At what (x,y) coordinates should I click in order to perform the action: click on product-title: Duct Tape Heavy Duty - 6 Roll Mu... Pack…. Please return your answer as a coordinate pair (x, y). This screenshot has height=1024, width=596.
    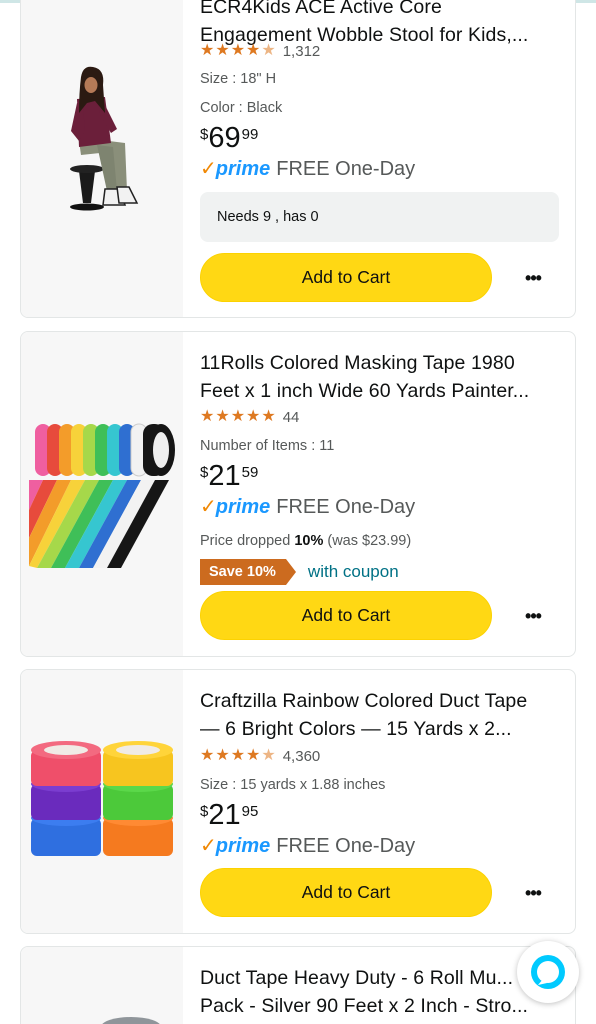
    Looking at the image, I should click on (365, 992).